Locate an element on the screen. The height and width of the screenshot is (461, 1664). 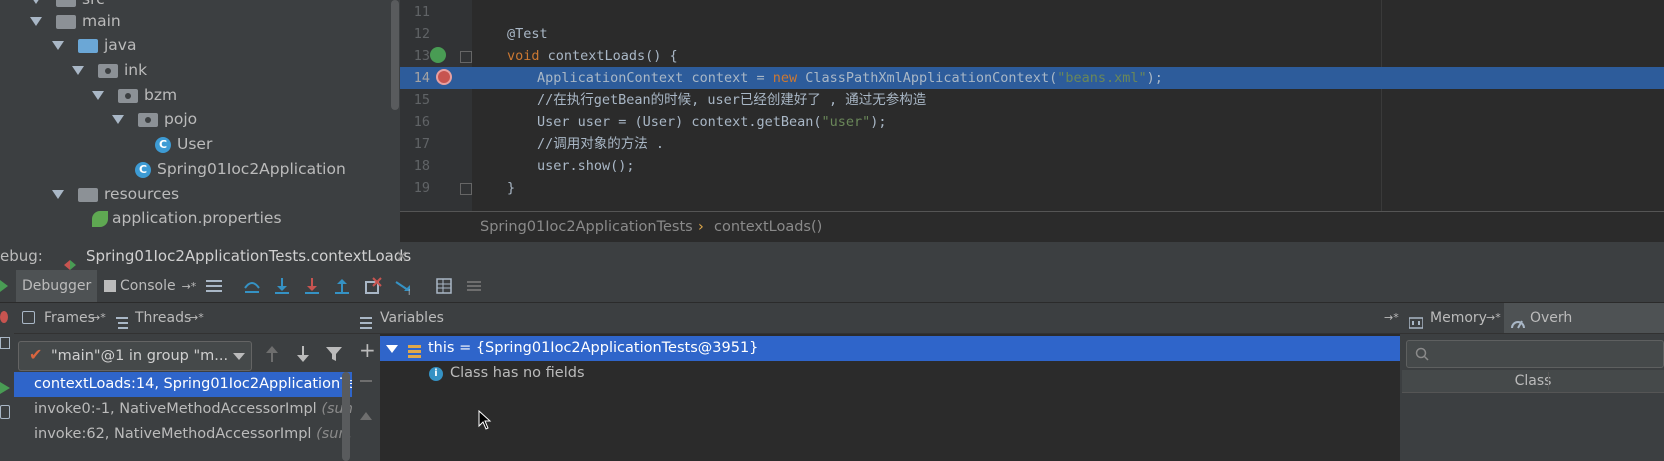
rerun-icon is located at coordinates (4, 286).